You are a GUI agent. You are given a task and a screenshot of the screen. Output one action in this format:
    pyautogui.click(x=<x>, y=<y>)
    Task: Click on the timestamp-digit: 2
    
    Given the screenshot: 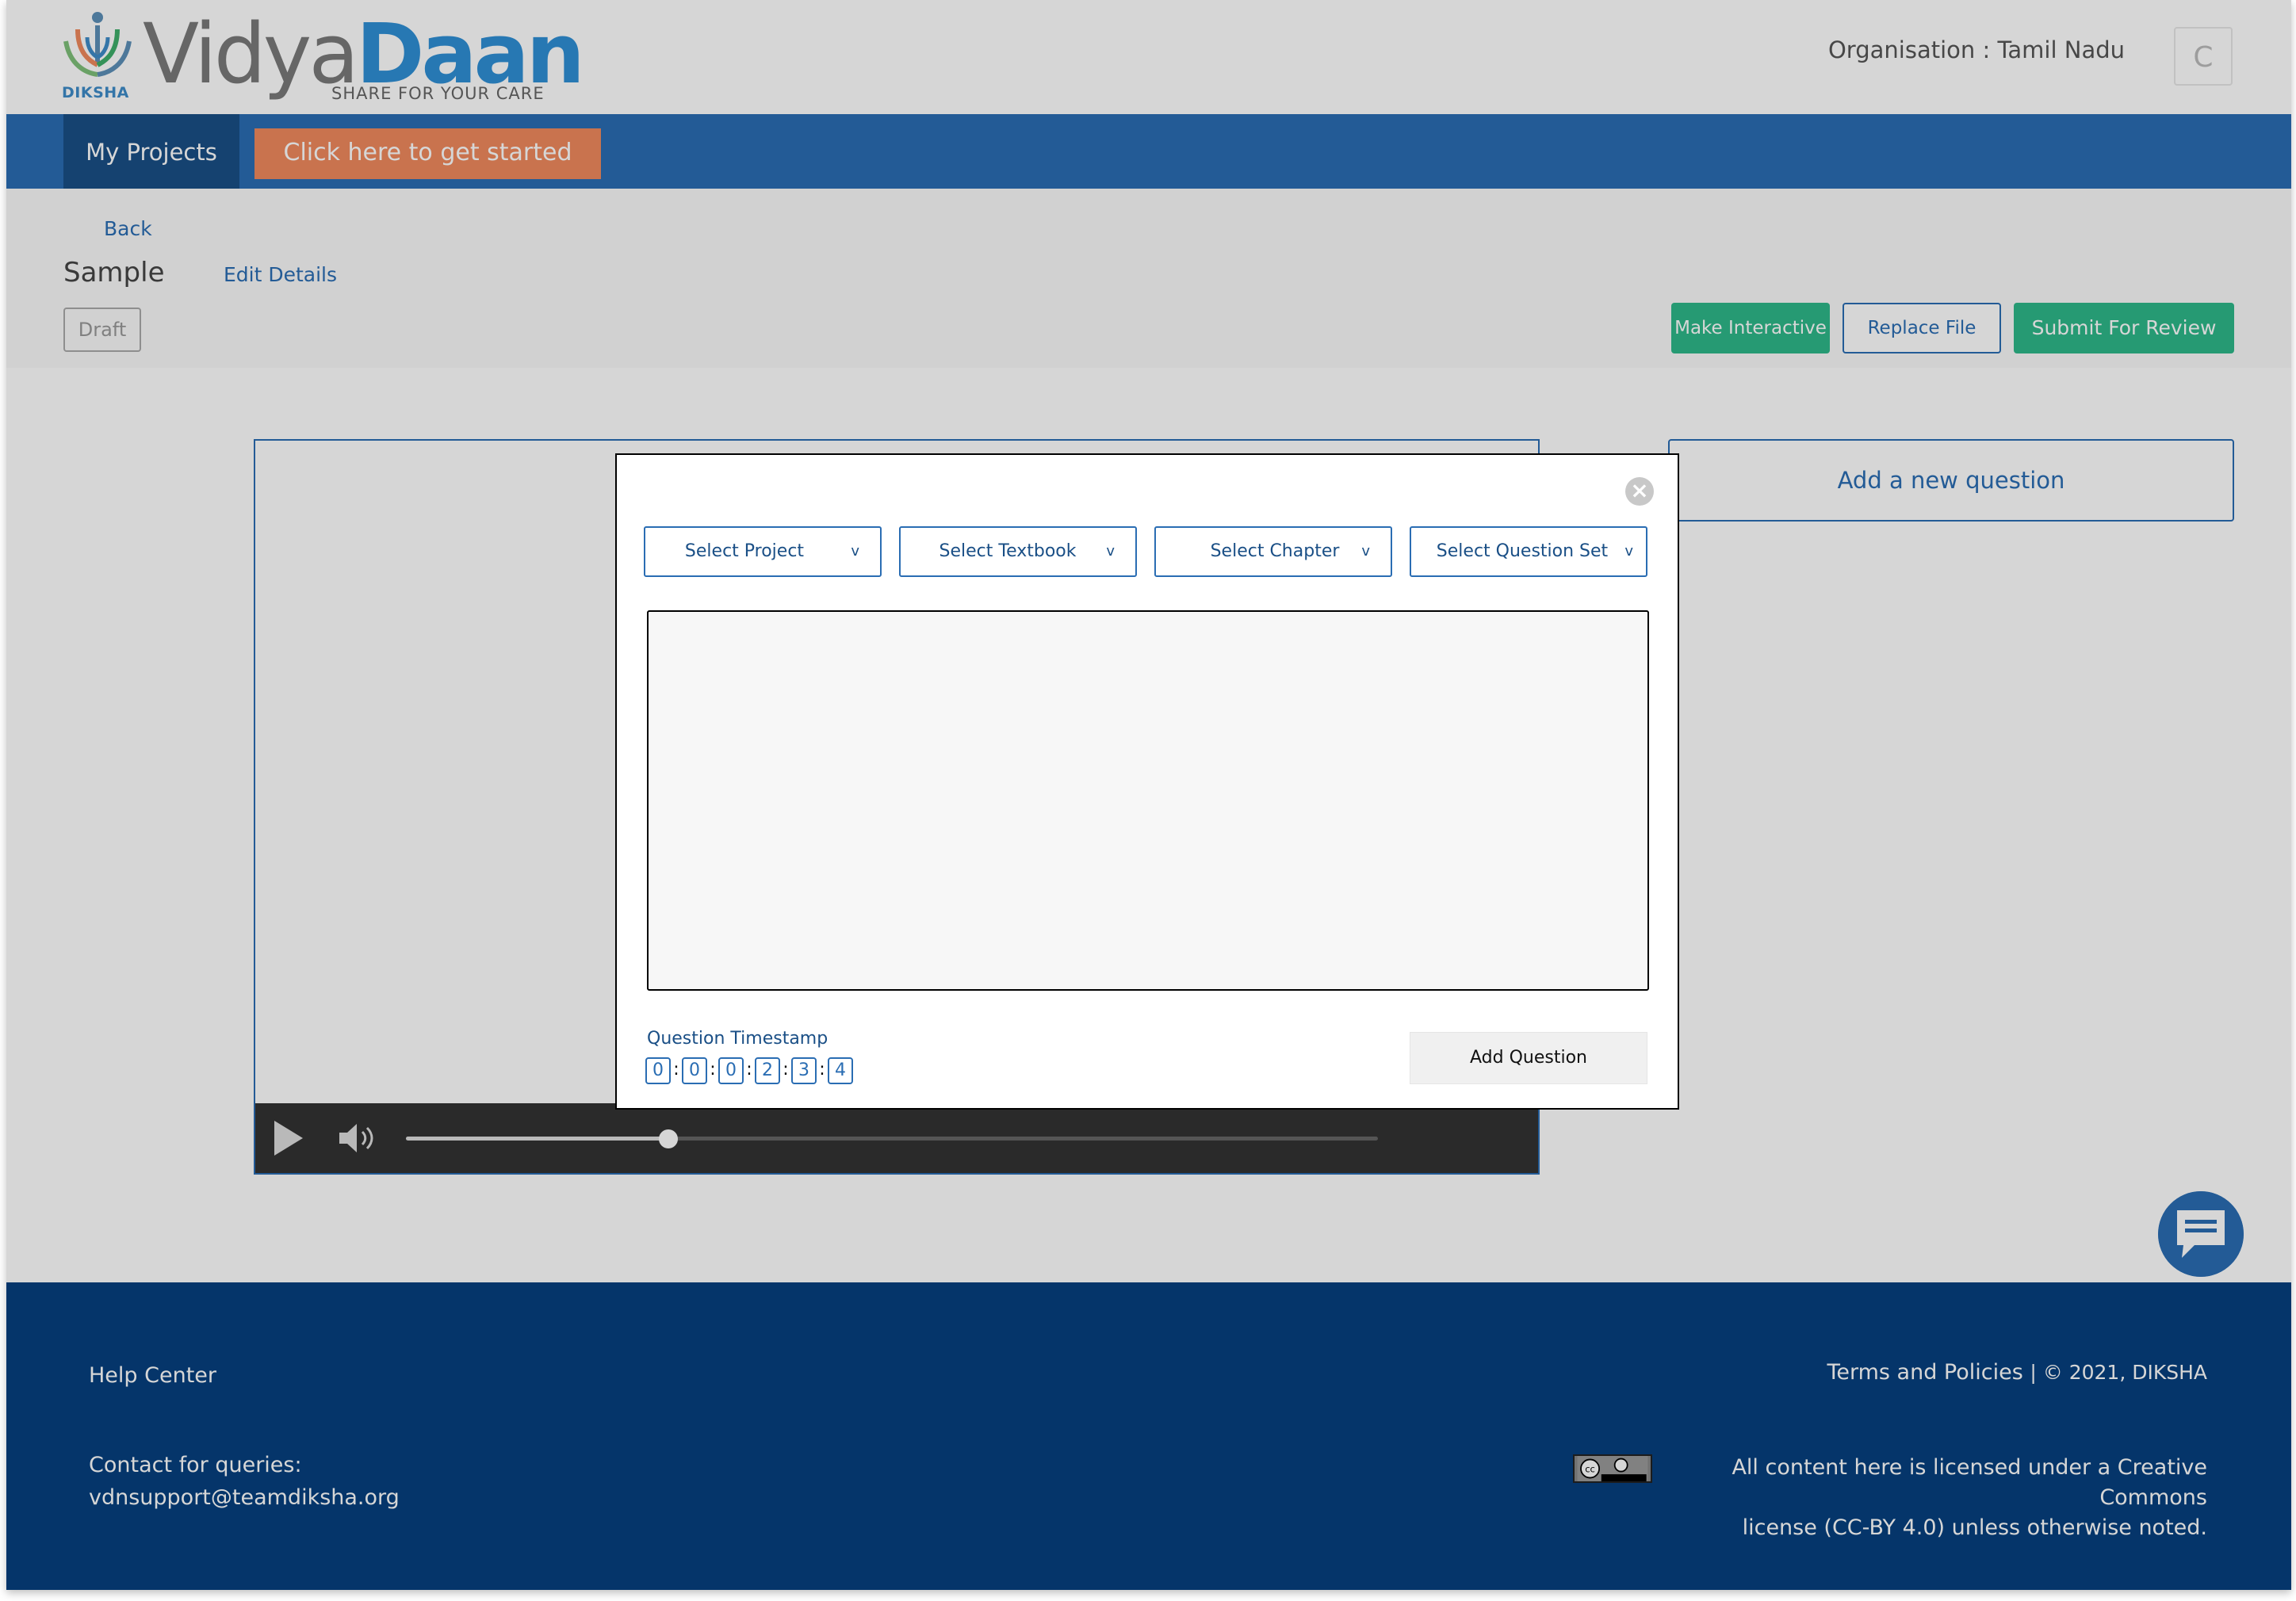 What is the action you would take?
    pyautogui.click(x=767, y=1070)
    